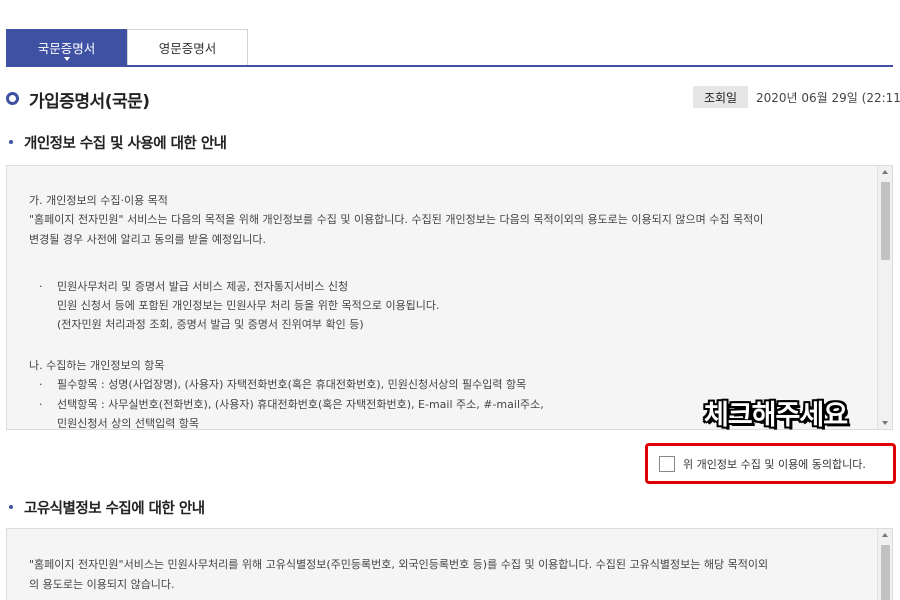  What do you see at coordinates (449, 48) in the screenshot?
I see `certificate-tabs: 국문증명서 영문증명서` at bounding box center [449, 48].